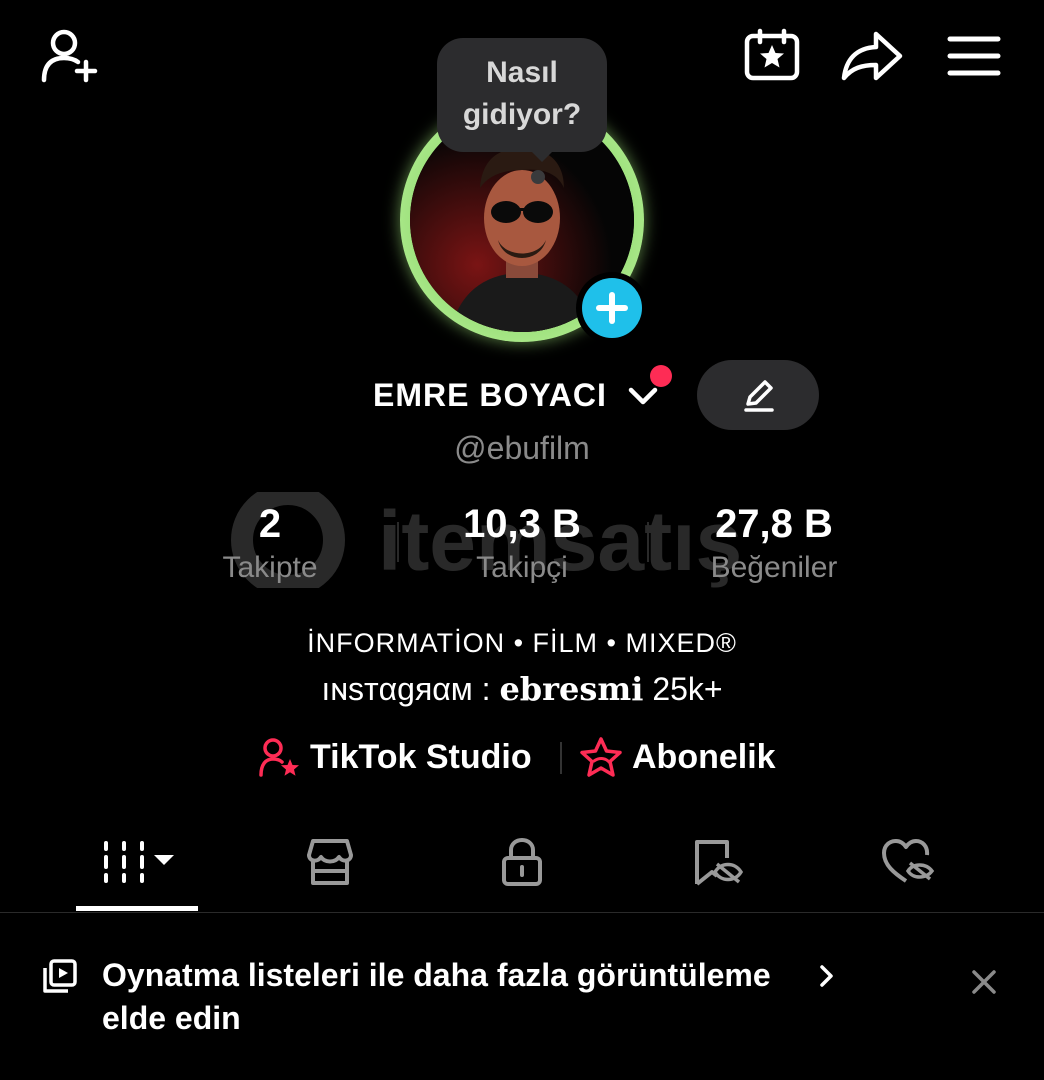 This screenshot has width=1044, height=1080. What do you see at coordinates (60, 976) in the screenshot?
I see `playlist-icon` at bounding box center [60, 976].